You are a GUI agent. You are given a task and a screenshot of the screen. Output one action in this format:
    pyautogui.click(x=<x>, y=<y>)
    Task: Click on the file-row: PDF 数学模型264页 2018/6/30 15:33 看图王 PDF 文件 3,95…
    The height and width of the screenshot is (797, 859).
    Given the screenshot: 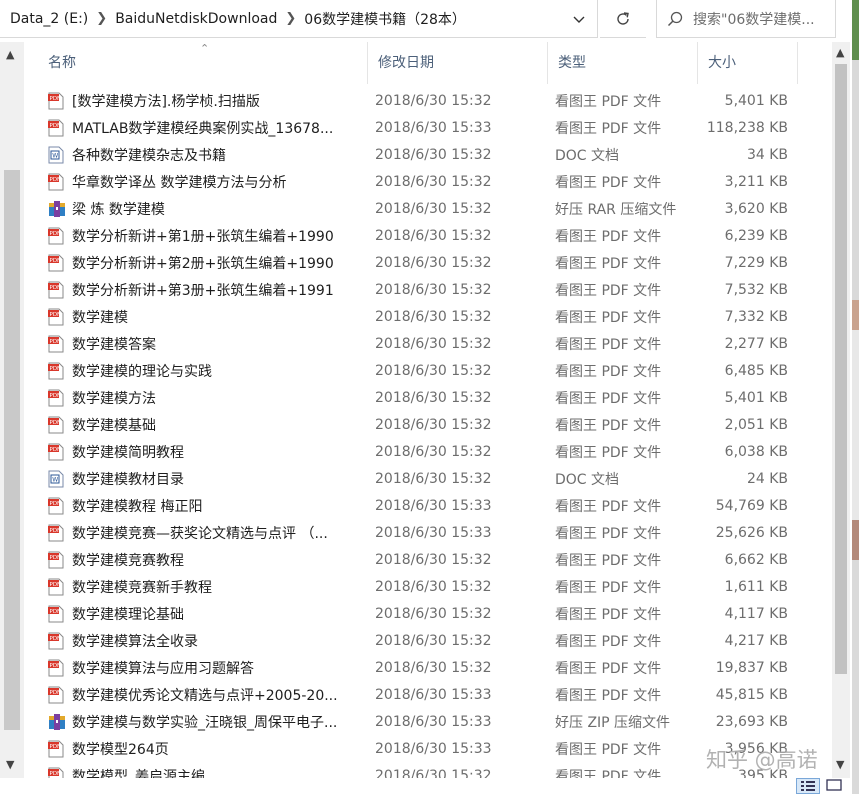 What is the action you would take?
    pyautogui.click(x=433, y=748)
    